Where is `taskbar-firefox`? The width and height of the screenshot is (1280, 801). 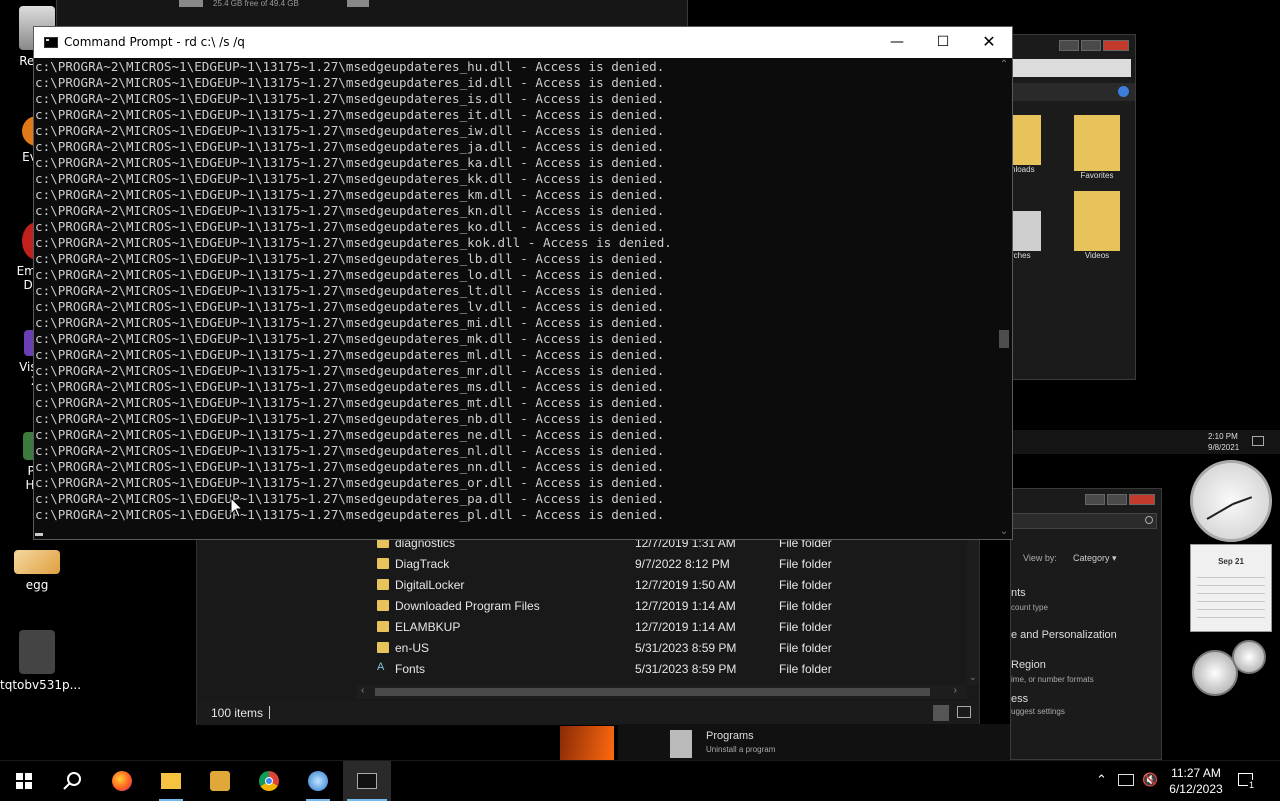 taskbar-firefox is located at coordinates (122, 781).